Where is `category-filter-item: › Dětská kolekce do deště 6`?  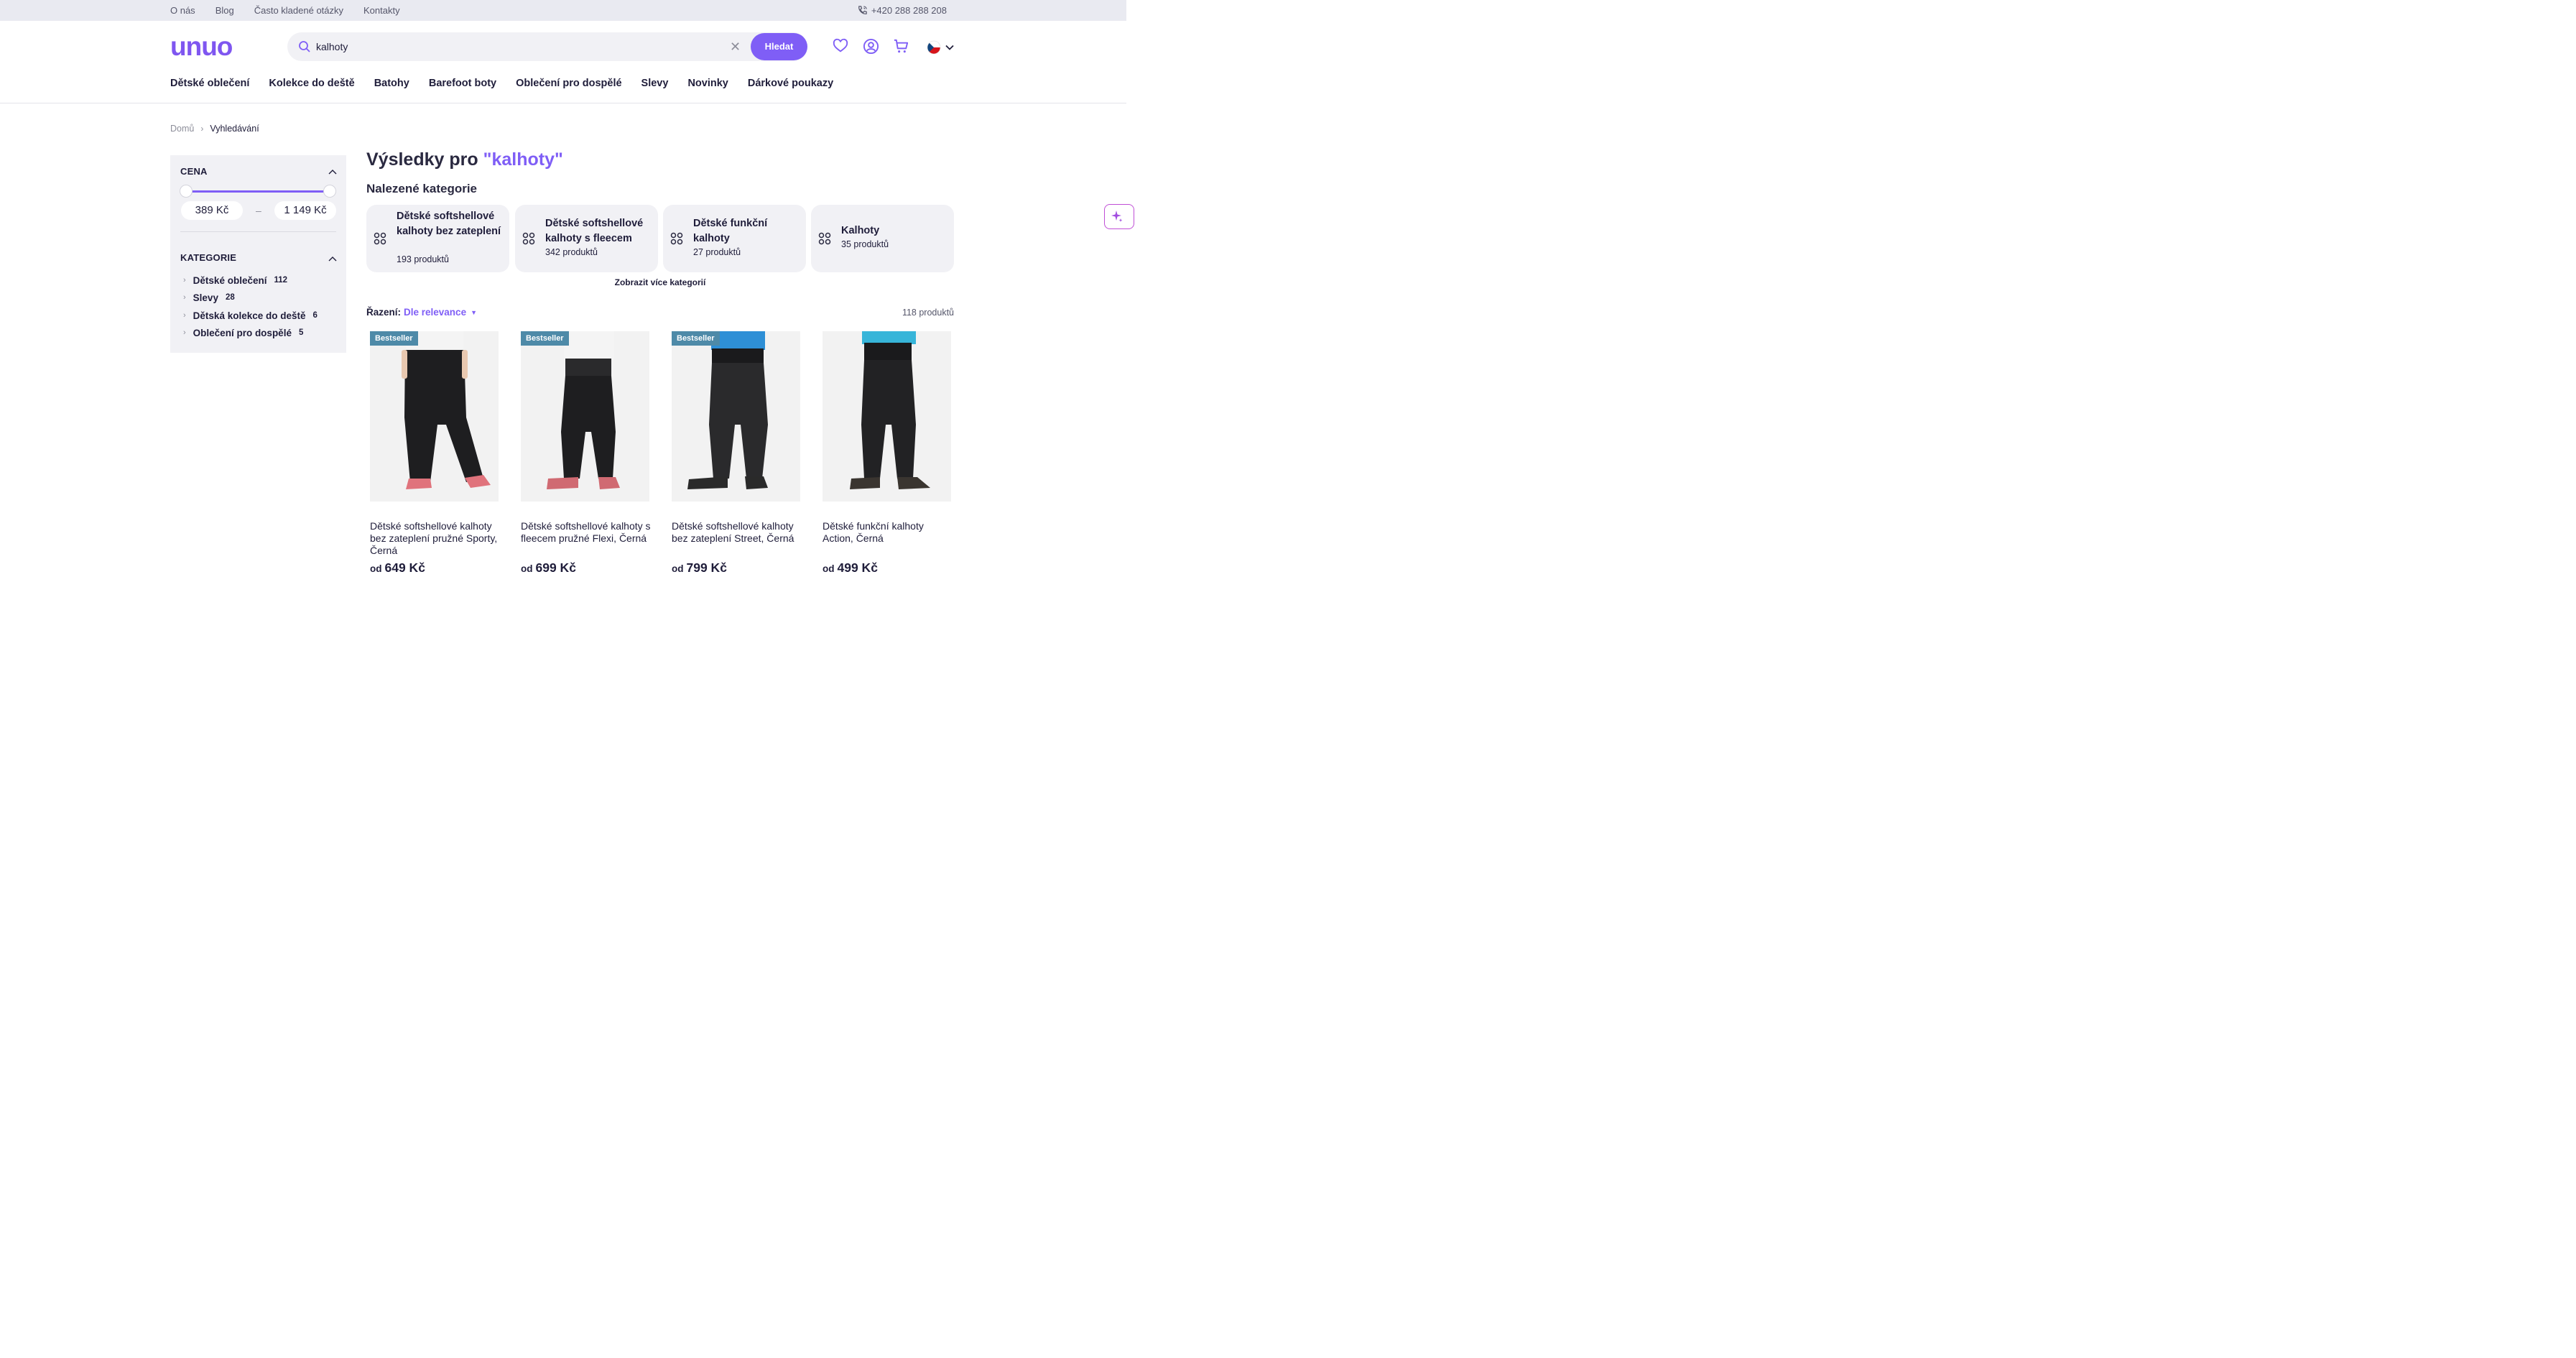 category-filter-item: › Dětská kolekce do deště 6 is located at coordinates (250, 315).